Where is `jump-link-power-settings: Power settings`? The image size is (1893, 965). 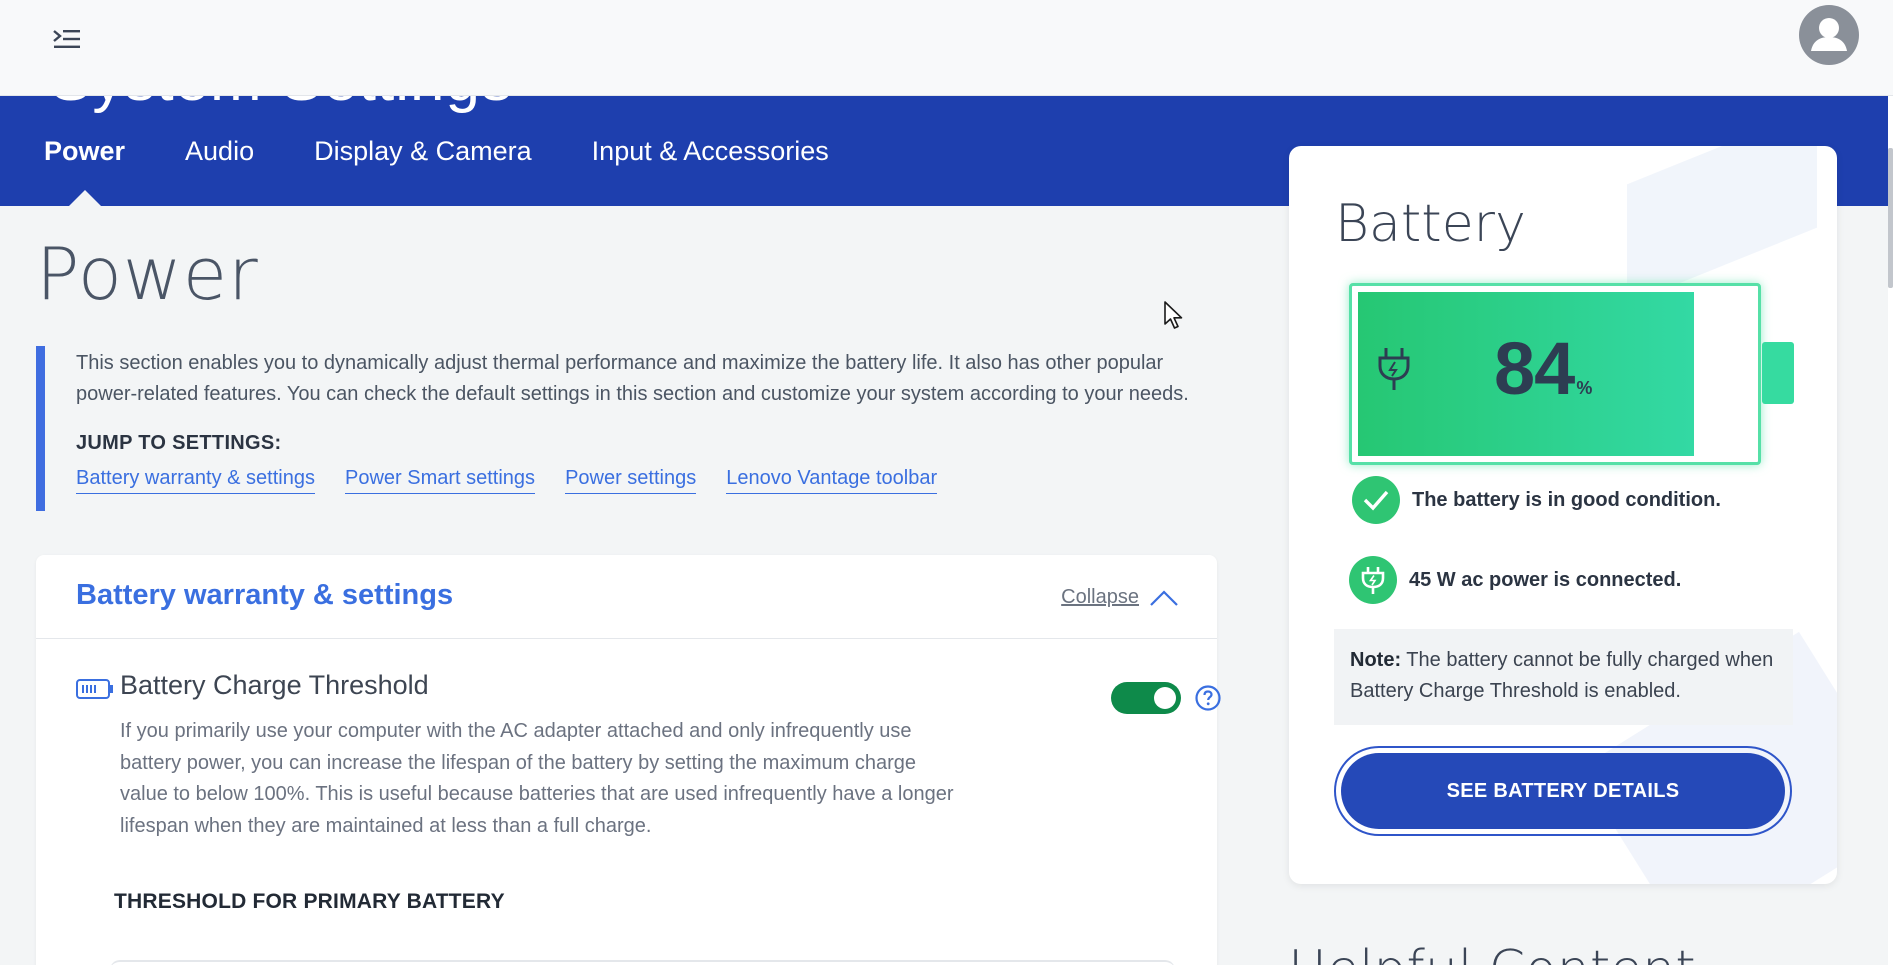
jump-link-power-settings: Power settings is located at coordinates (631, 480).